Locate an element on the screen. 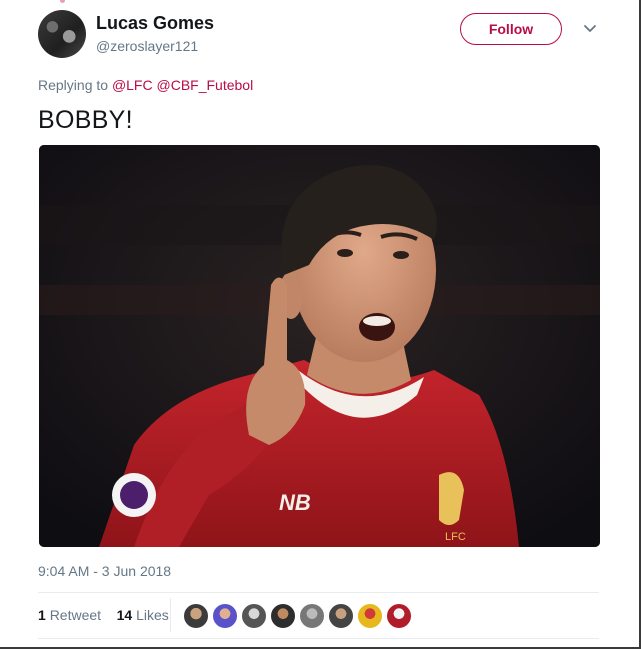  author-handle: @zeroslayer121 is located at coordinates (147, 46).